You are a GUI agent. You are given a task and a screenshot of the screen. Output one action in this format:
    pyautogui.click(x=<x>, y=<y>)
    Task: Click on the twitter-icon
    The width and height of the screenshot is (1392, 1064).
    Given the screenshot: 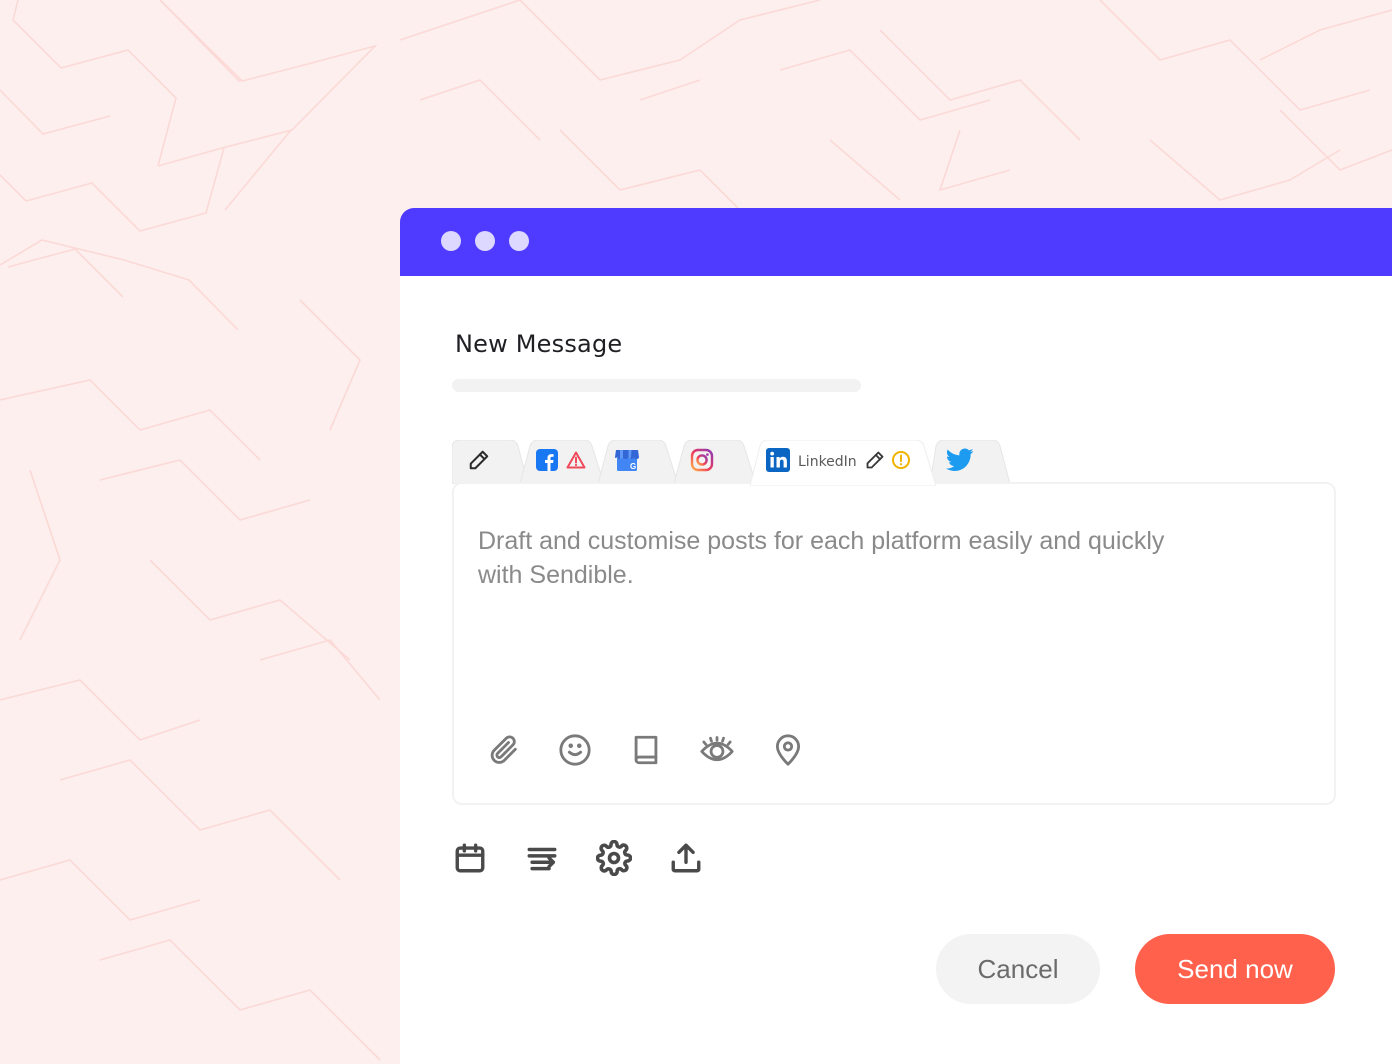 What is the action you would take?
    pyautogui.click(x=959, y=462)
    